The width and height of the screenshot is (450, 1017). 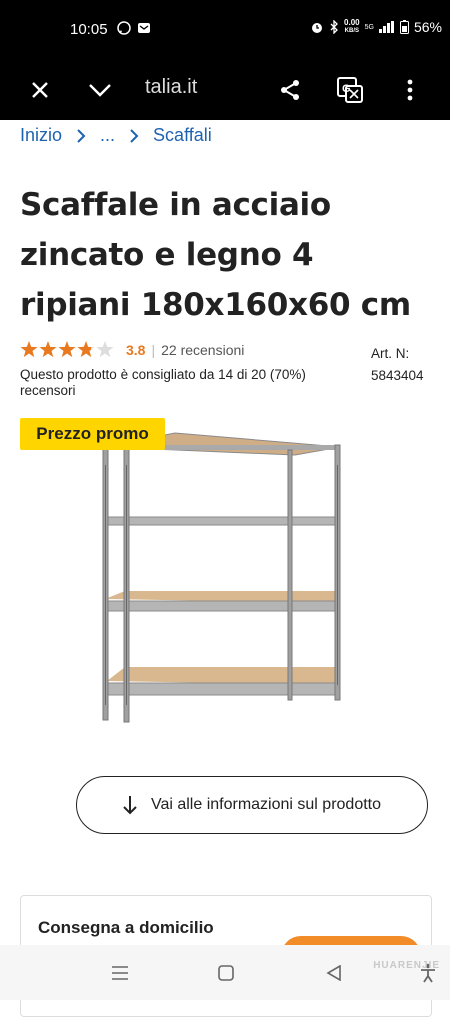 I want to click on rating-row: 3.8 | 22 recensioni, so click(x=132, y=349).